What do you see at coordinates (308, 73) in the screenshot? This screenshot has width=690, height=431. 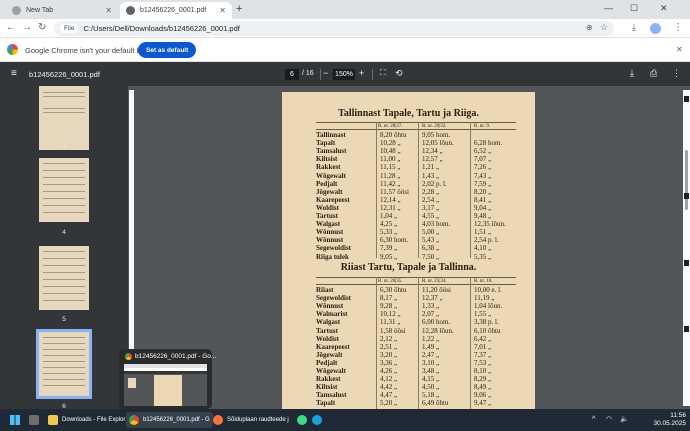 I see `page-total: / 16` at bounding box center [308, 73].